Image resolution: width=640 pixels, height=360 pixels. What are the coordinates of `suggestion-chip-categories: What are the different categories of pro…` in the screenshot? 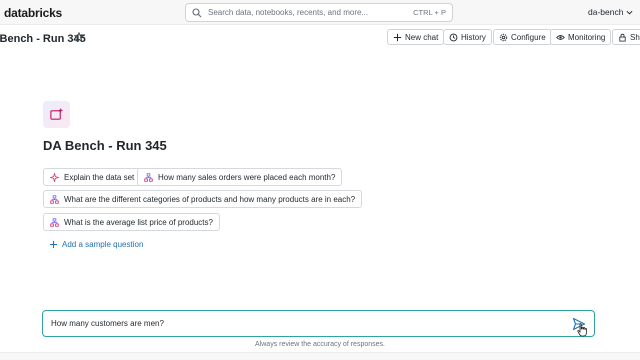 It's located at (203, 199).